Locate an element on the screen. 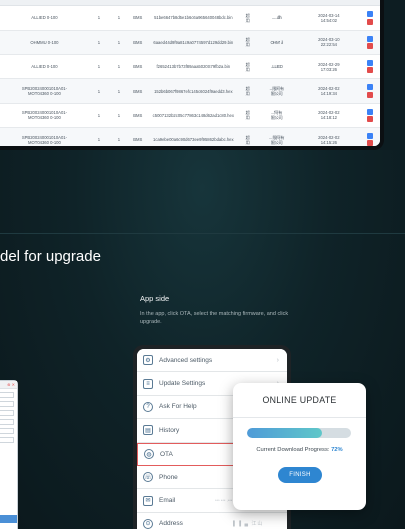 Image resolution: width=405 pixels, height=529 pixels. table-cell-file: 152b6b067f9867efc145c6024f9aedd3.hex is located at coordinates (193, 91).